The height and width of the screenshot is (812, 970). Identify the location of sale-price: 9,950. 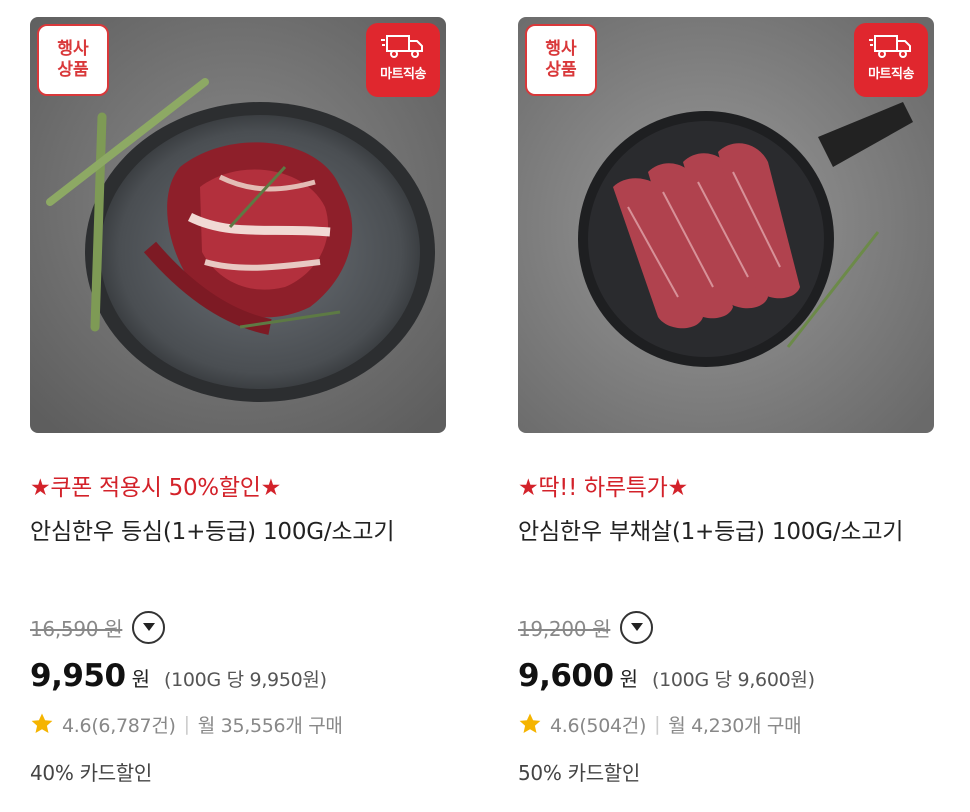
(78, 676).